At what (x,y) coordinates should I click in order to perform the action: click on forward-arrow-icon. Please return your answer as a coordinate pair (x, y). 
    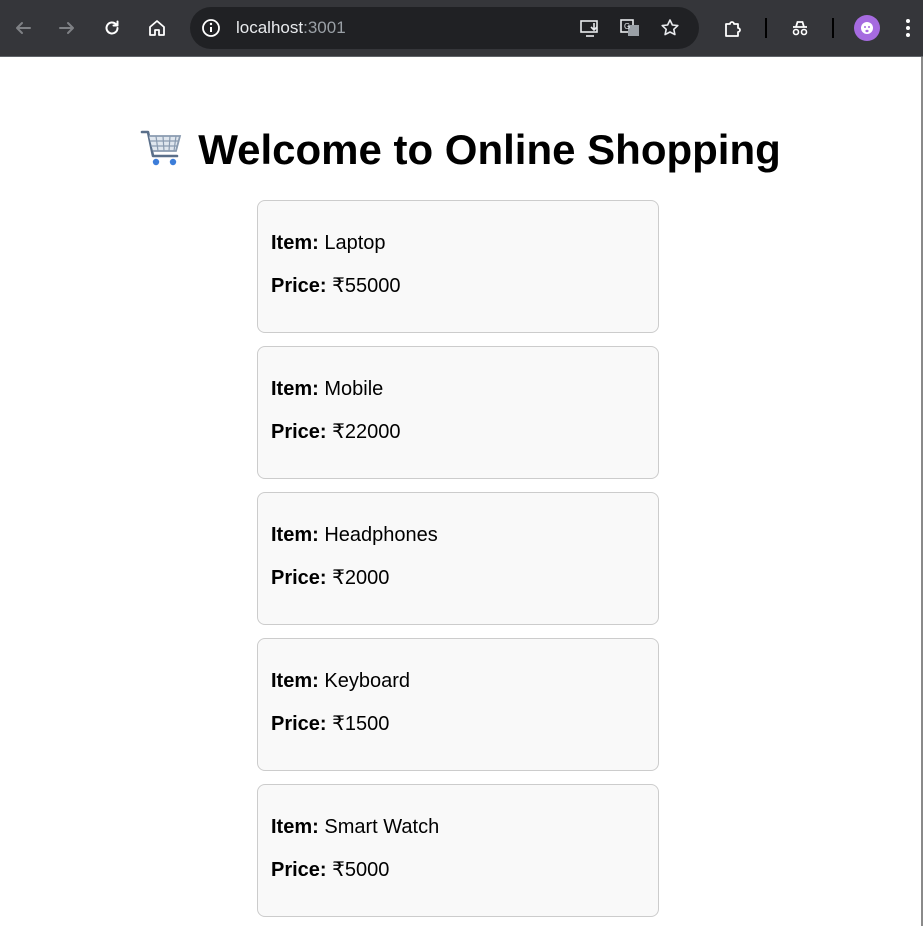
    Looking at the image, I should click on (66, 28).